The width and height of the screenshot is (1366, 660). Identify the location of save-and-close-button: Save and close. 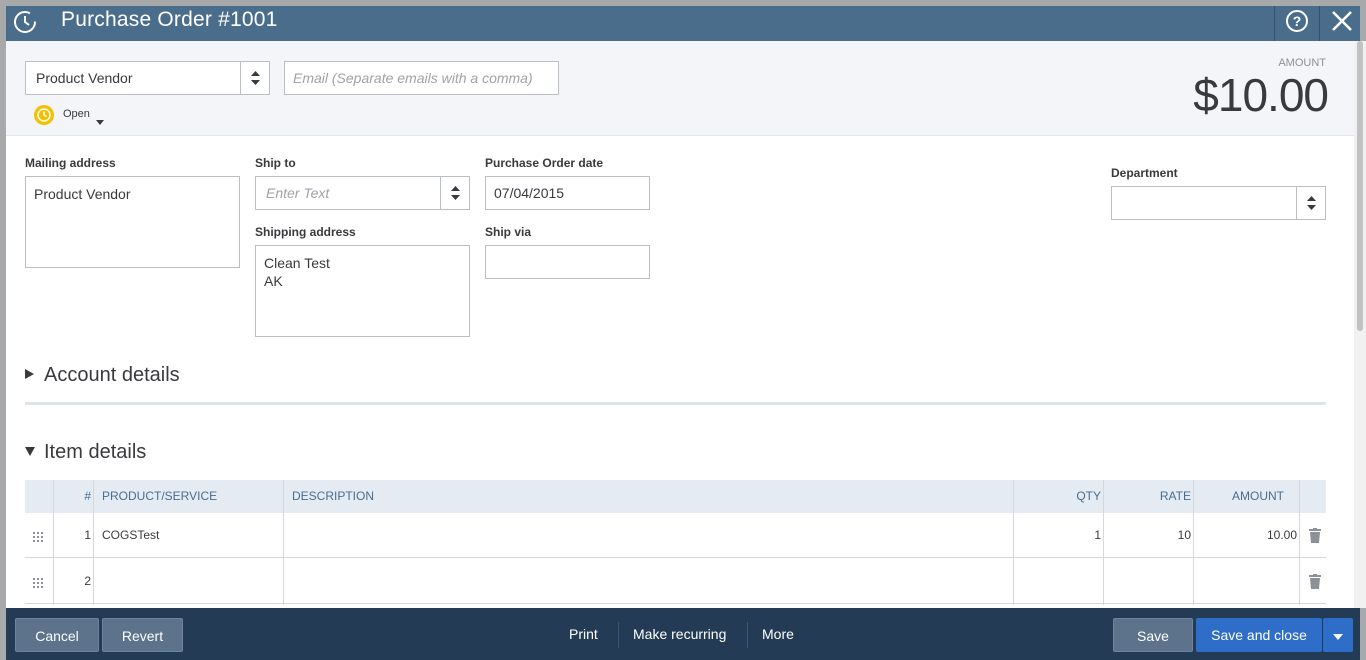
(1259, 635).